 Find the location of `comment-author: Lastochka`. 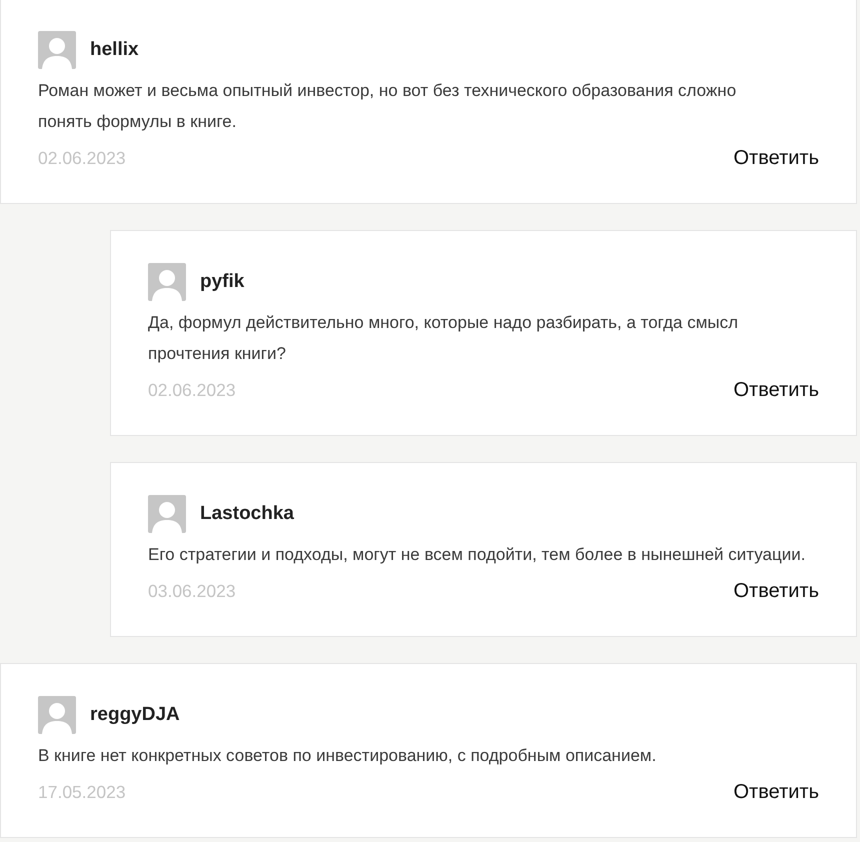

comment-author: Lastochka is located at coordinates (247, 514).